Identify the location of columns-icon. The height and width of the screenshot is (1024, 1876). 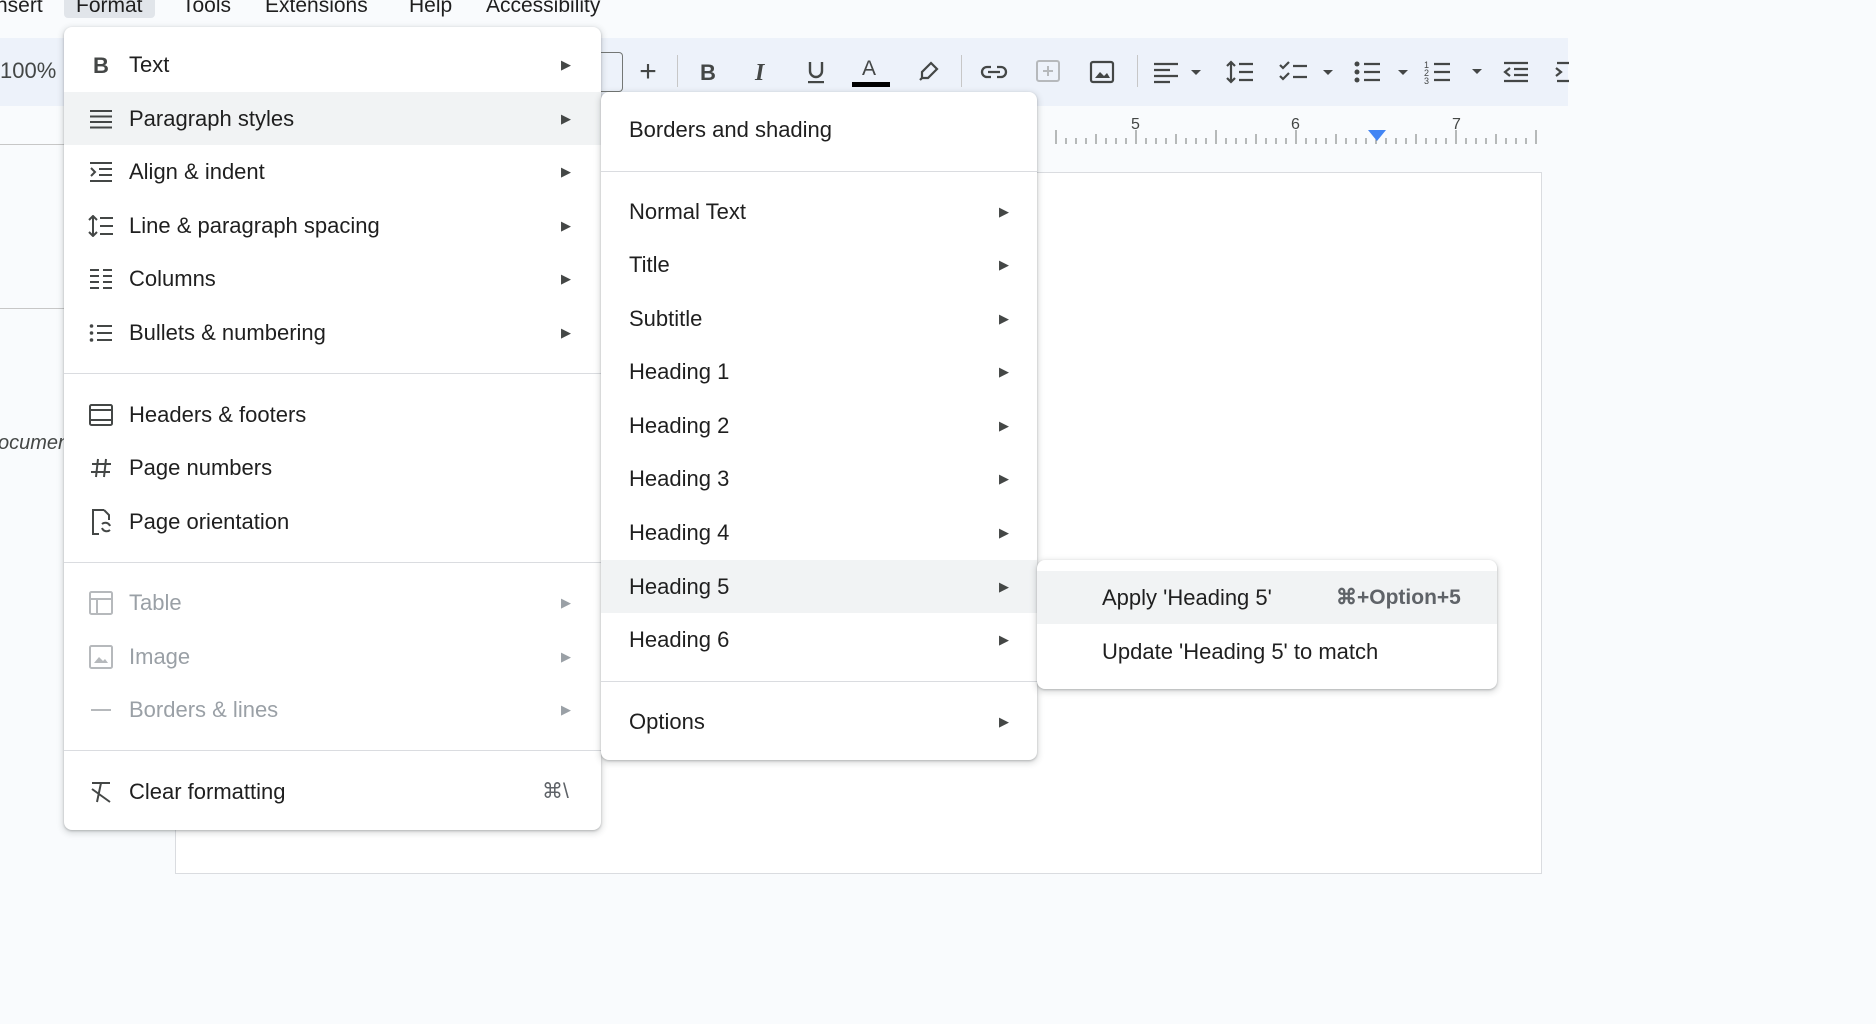
(101, 279).